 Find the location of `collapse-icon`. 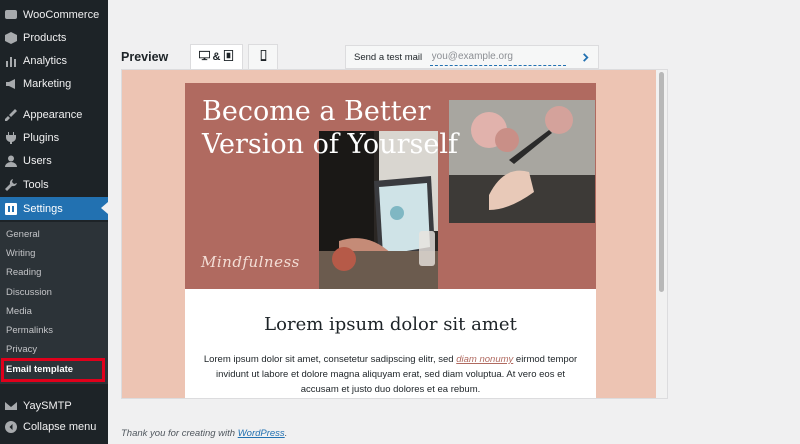

collapse-icon is located at coordinates (11, 426).